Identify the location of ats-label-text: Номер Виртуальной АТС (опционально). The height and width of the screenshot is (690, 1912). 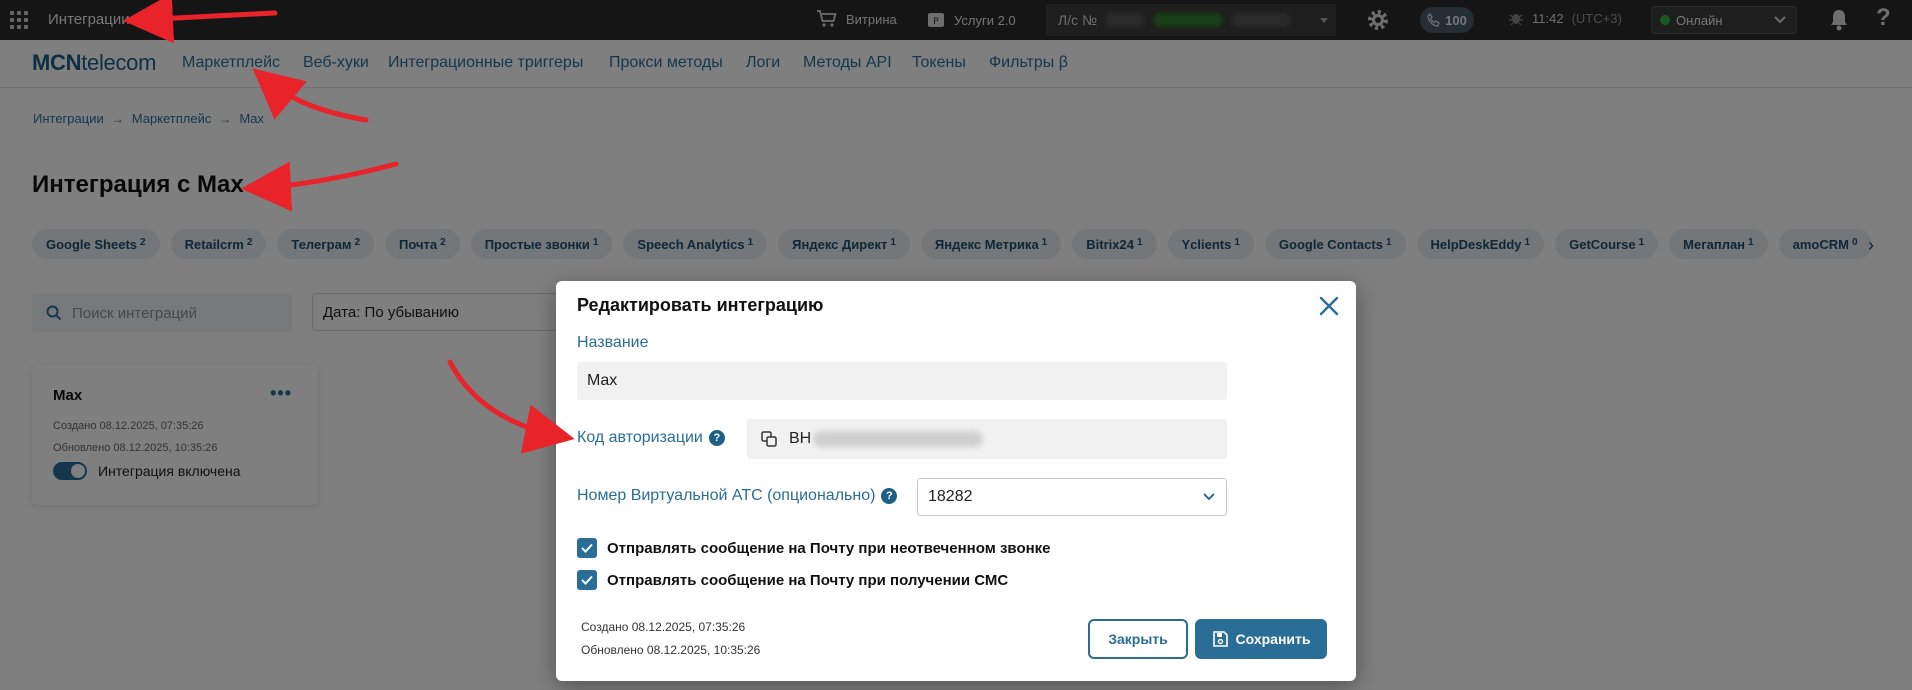
(726, 495).